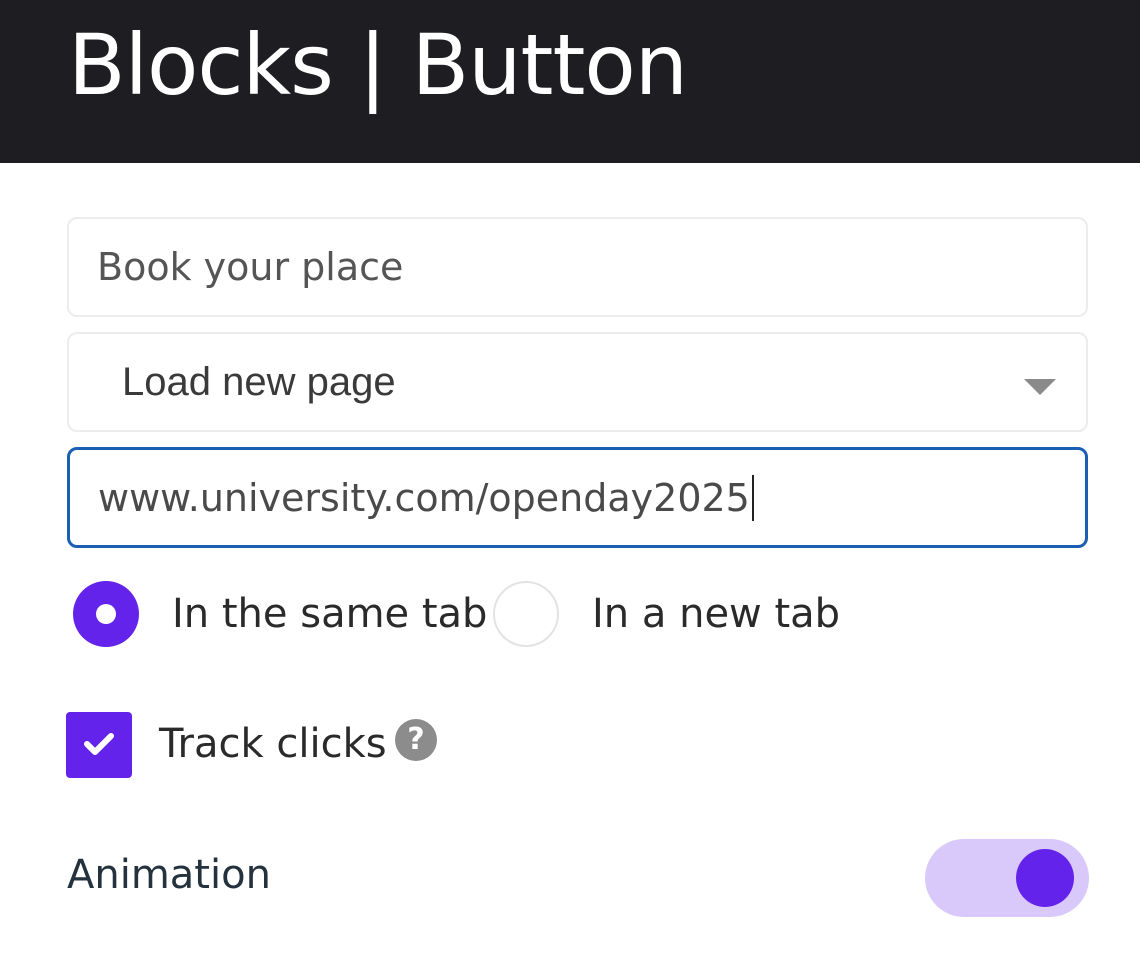 This screenshot has height=964, width=1140. Describe the element at coordinates (106, 614) in the screenshot. I see `same-tab-radio` at that location.